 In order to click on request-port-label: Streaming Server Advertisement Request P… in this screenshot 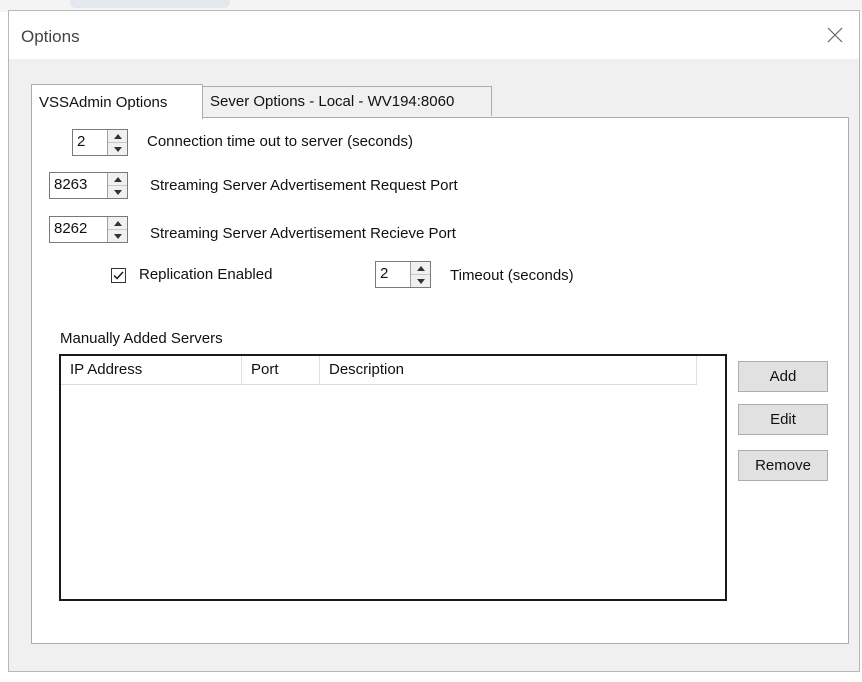, I will do `click(304, 185)`.